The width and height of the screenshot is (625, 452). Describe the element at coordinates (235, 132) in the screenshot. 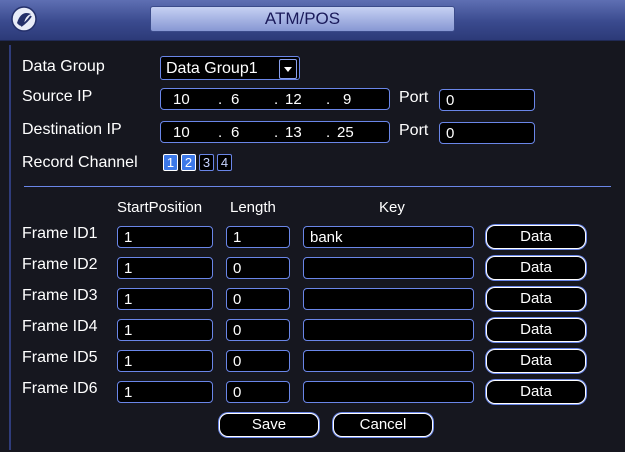

I see `destination-ip-octet-2: 6` at that location.